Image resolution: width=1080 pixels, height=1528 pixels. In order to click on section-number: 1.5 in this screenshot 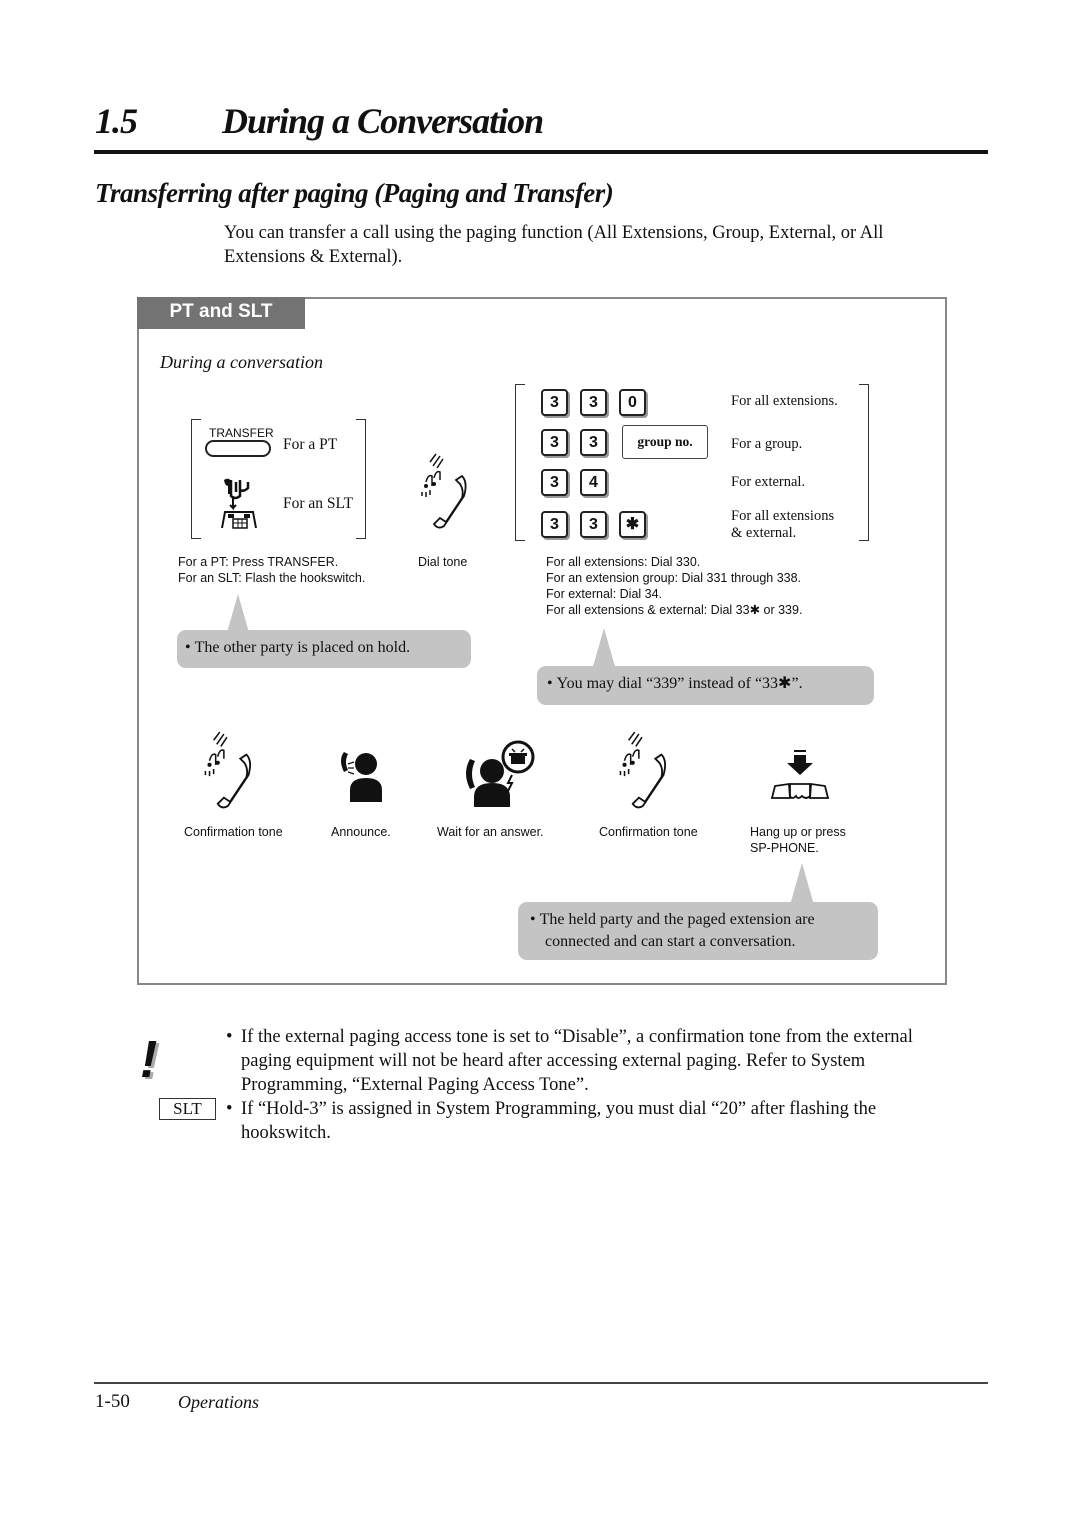, I will do `click(116, 121)`.